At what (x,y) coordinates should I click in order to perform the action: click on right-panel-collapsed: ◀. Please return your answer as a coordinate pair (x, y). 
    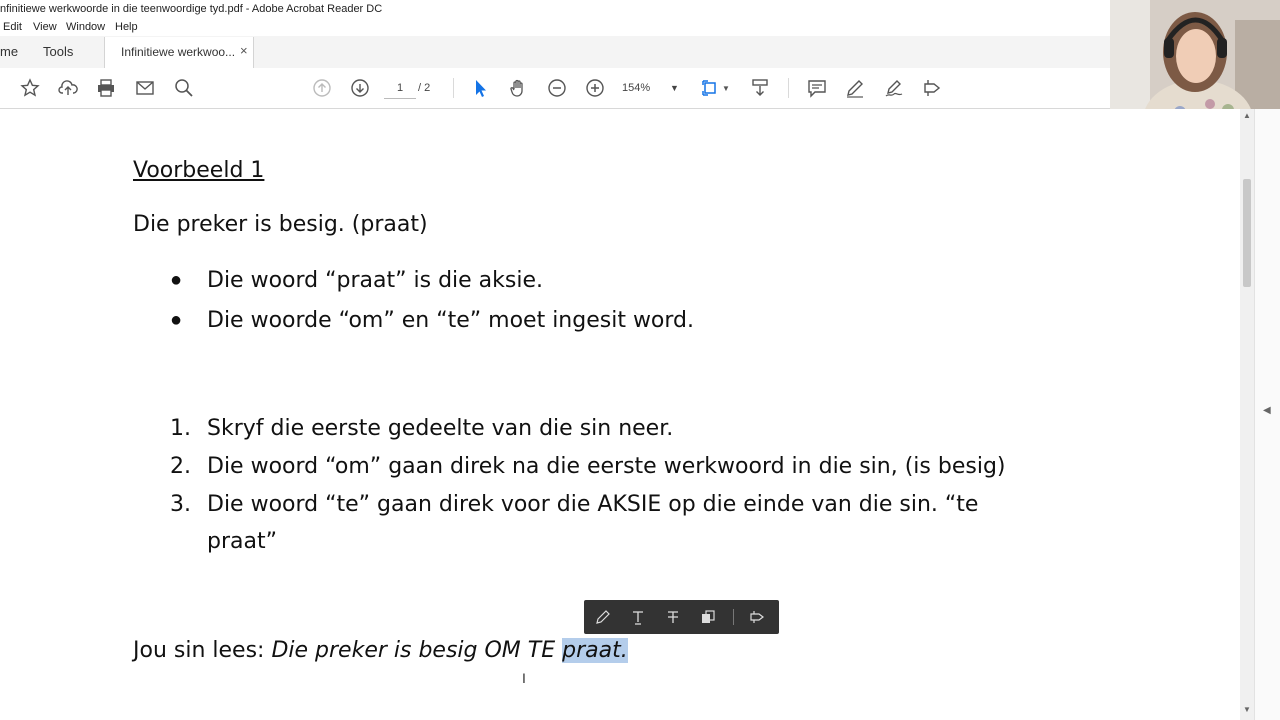
    Looking at the image, I should click on (1267, 414).